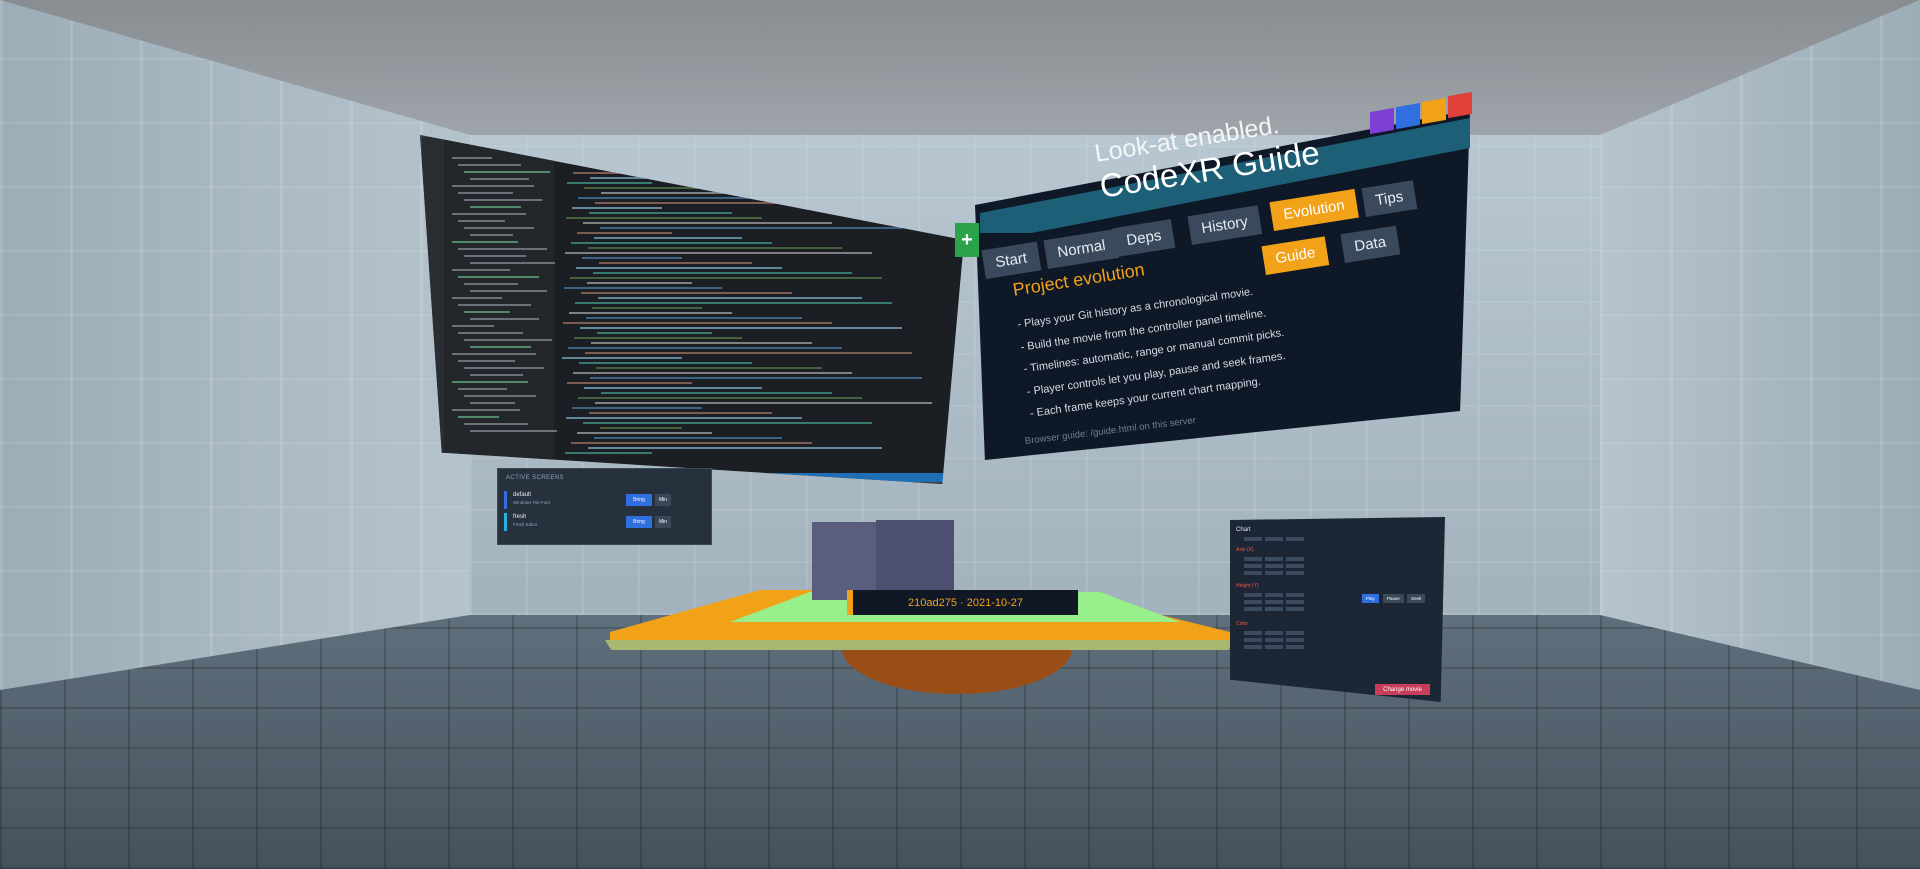  Describe the element at coordinates (1393, 598) in the screenshot. I see `pause-button: Pause` at that location.